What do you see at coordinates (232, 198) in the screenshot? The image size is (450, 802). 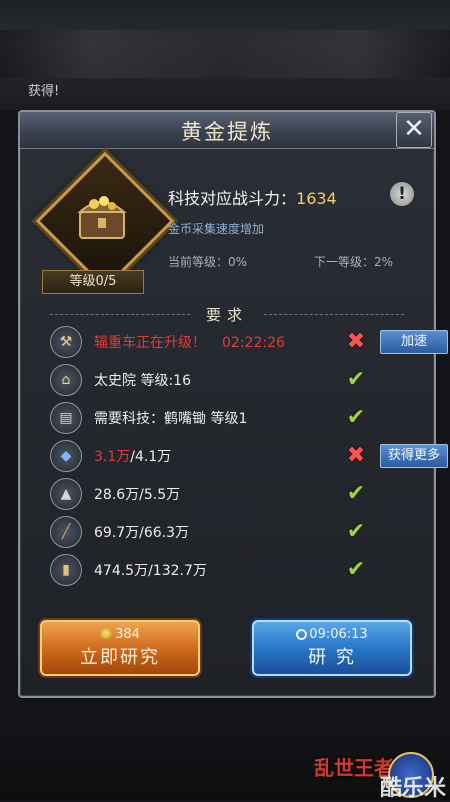 I see `combat-power-label: 科技对应战斗力：` at bounding box center [232, 198].